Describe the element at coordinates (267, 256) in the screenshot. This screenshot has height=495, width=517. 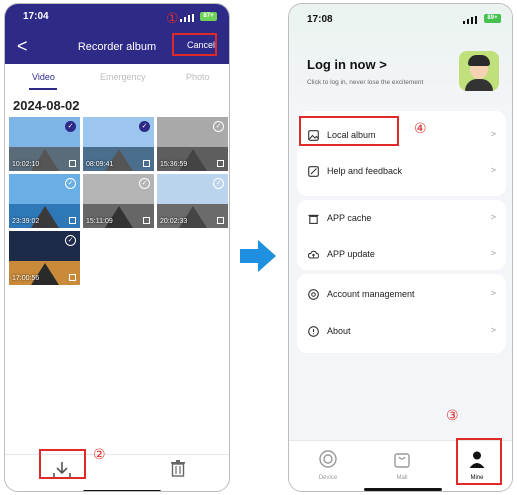
I see `arrow-head` at that location.